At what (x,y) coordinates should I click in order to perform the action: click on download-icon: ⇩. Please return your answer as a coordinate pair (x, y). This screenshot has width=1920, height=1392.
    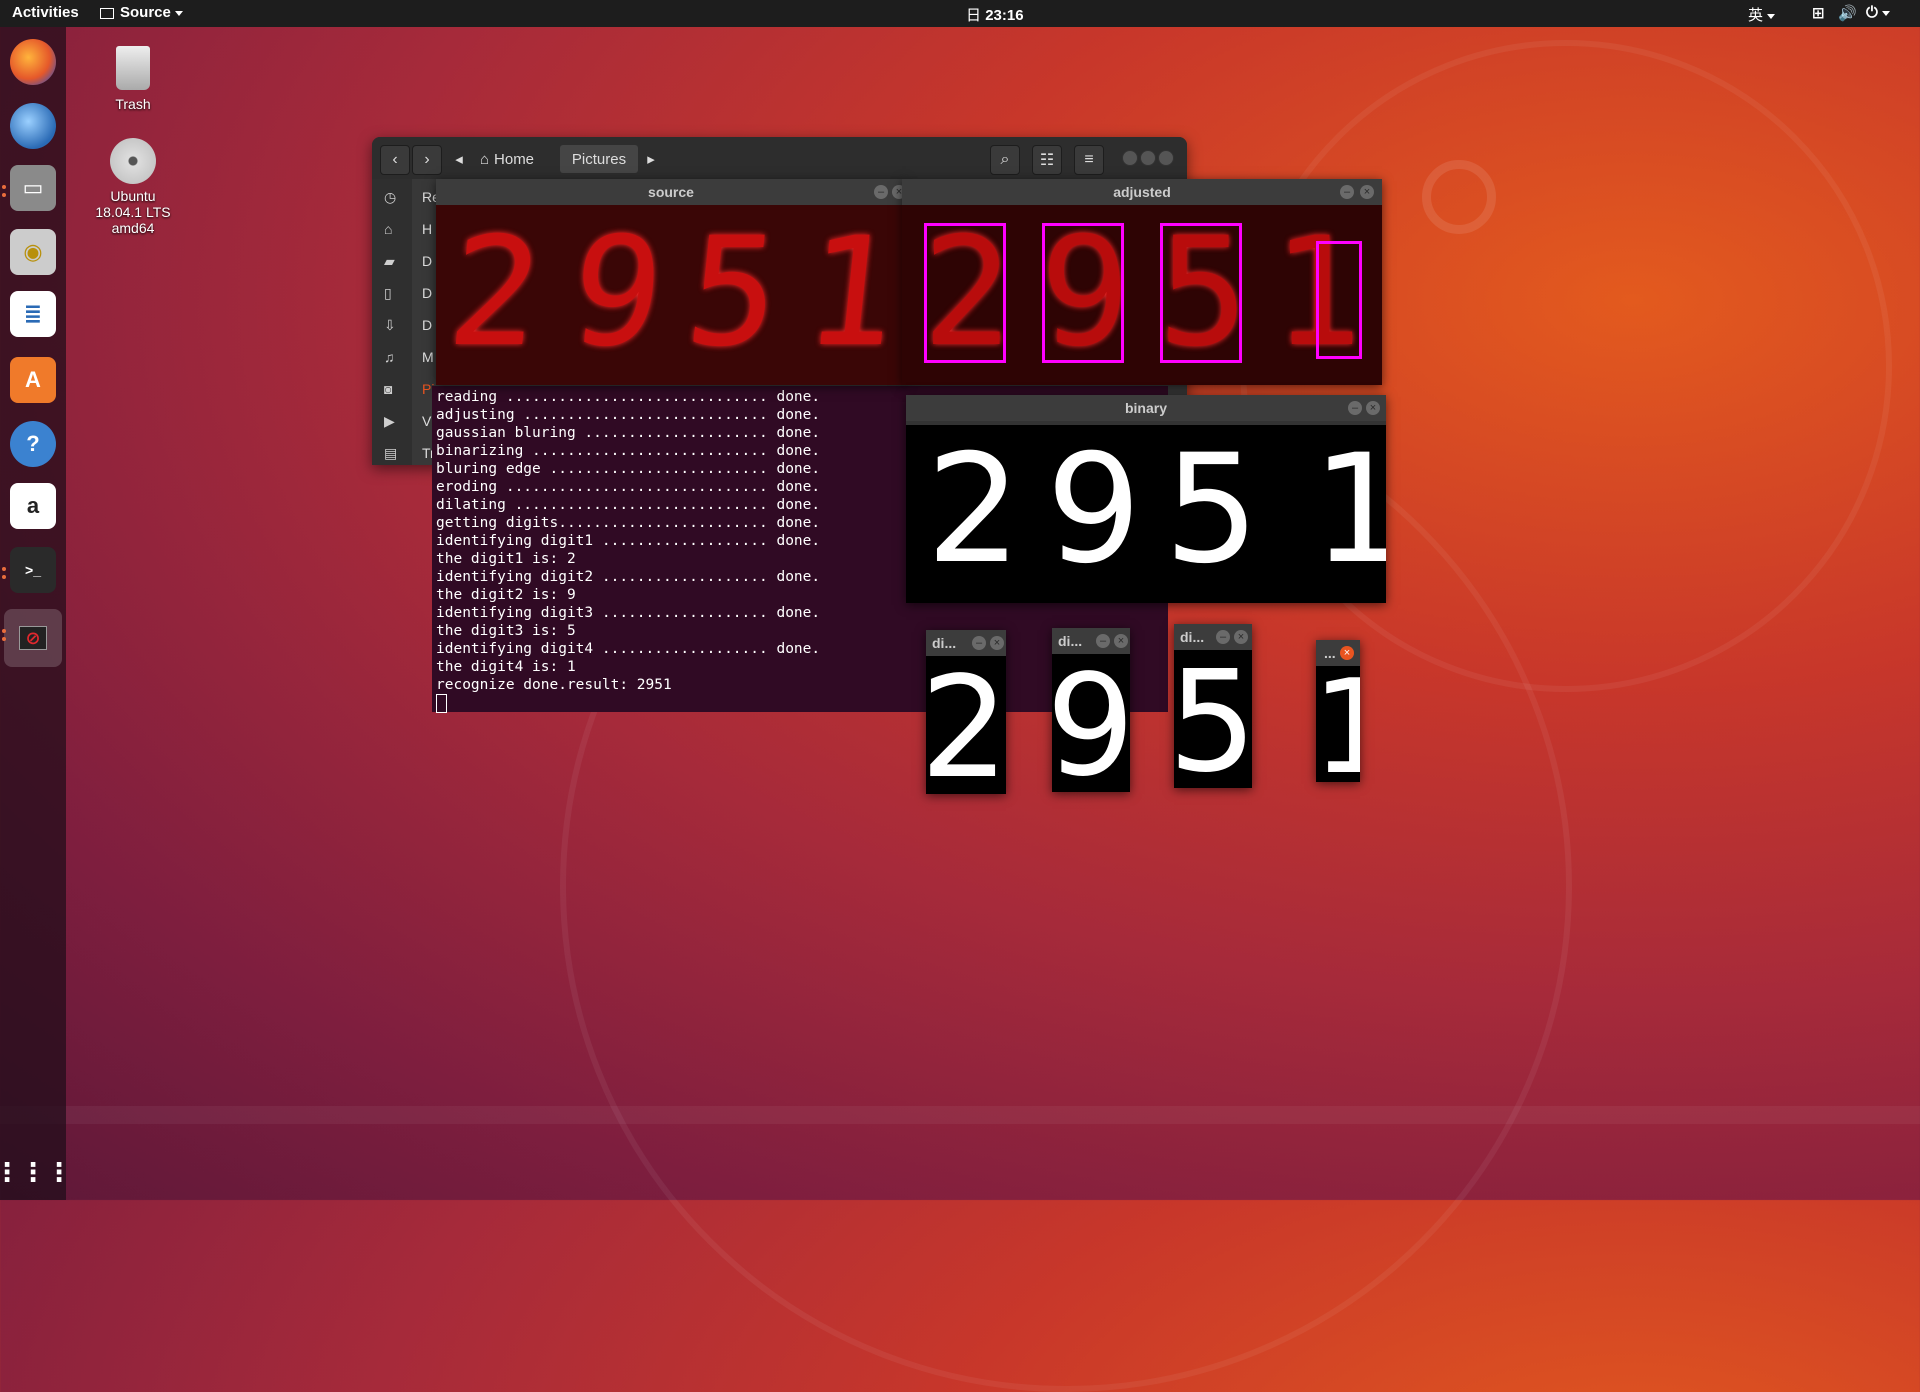
    Looking at the image, I should click on (390, 325).